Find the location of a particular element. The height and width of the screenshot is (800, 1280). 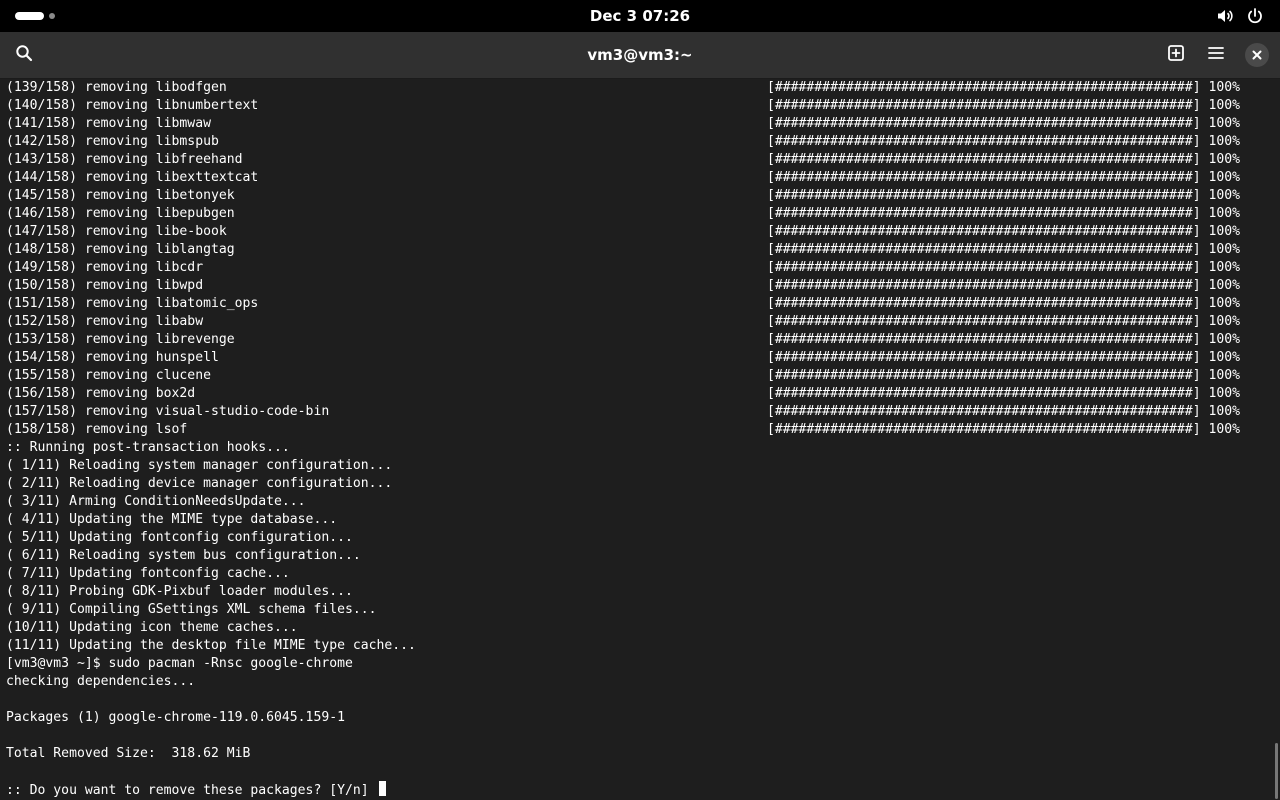

size-line: Total Removed Size: 318.62 MiB is located at coordinates (128, 753).